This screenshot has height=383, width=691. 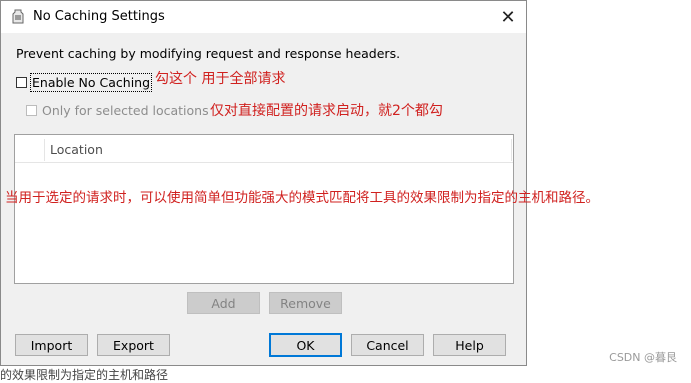 What do you see at coordinates (305, 345) in the screenshot?
I see `ok-button: OK` at bounding box center [305, 345].